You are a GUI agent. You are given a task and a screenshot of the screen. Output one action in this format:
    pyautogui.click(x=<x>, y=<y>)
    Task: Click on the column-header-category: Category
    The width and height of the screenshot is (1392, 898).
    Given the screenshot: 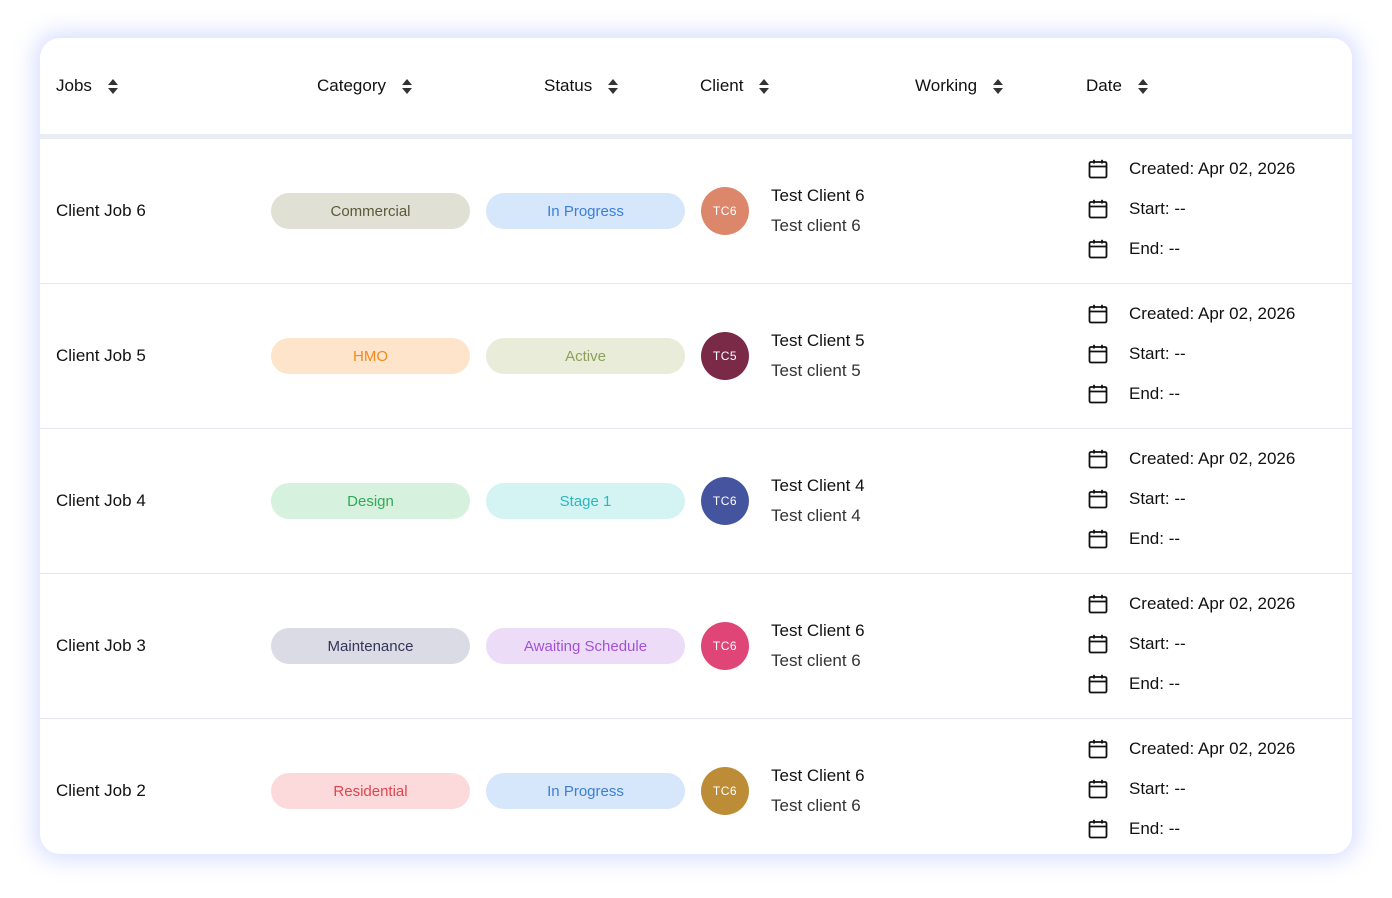 What is the action you would take?
    pyautogui.click(x=364, y=86)
    